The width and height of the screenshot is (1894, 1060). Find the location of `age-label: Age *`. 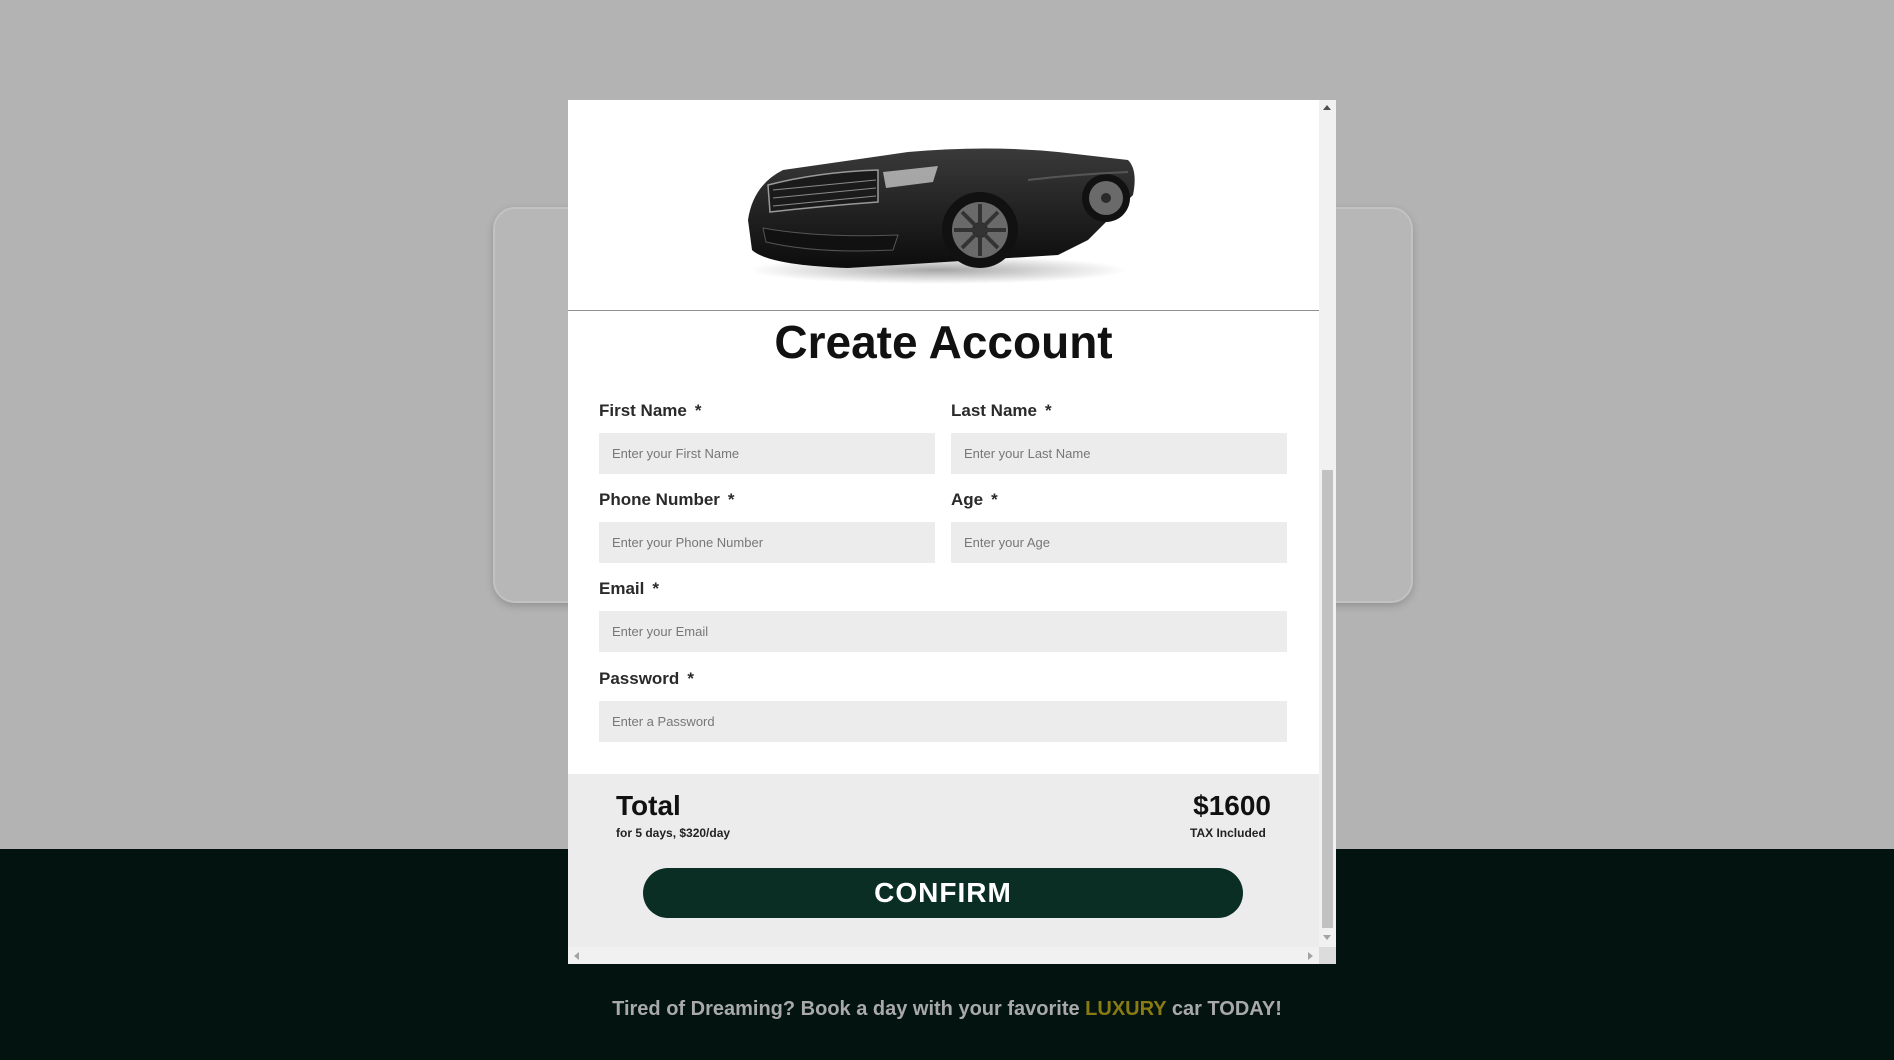

age-label: Age * is located at coordinates (974, 500).